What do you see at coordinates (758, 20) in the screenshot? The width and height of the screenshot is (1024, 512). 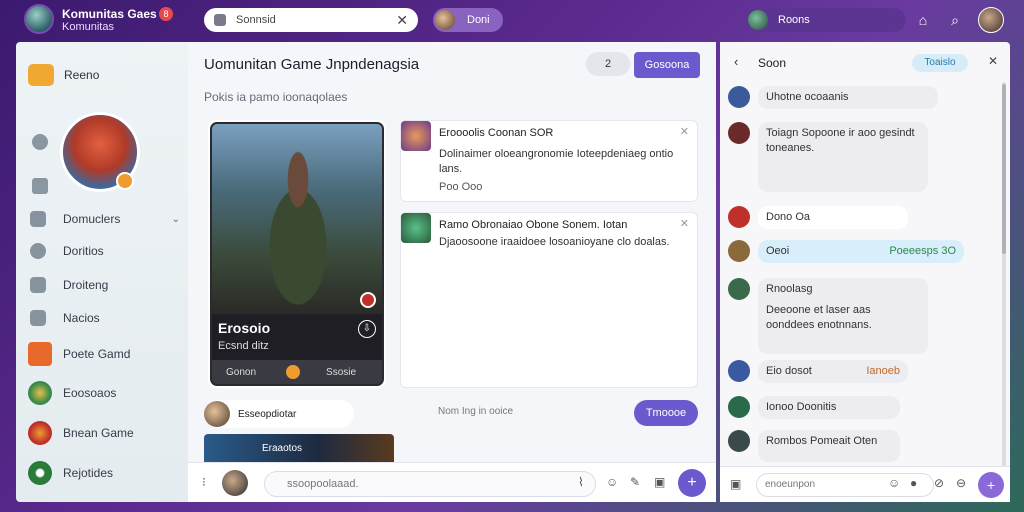 I see `profile-avatar` at bounding box center [758, 20].